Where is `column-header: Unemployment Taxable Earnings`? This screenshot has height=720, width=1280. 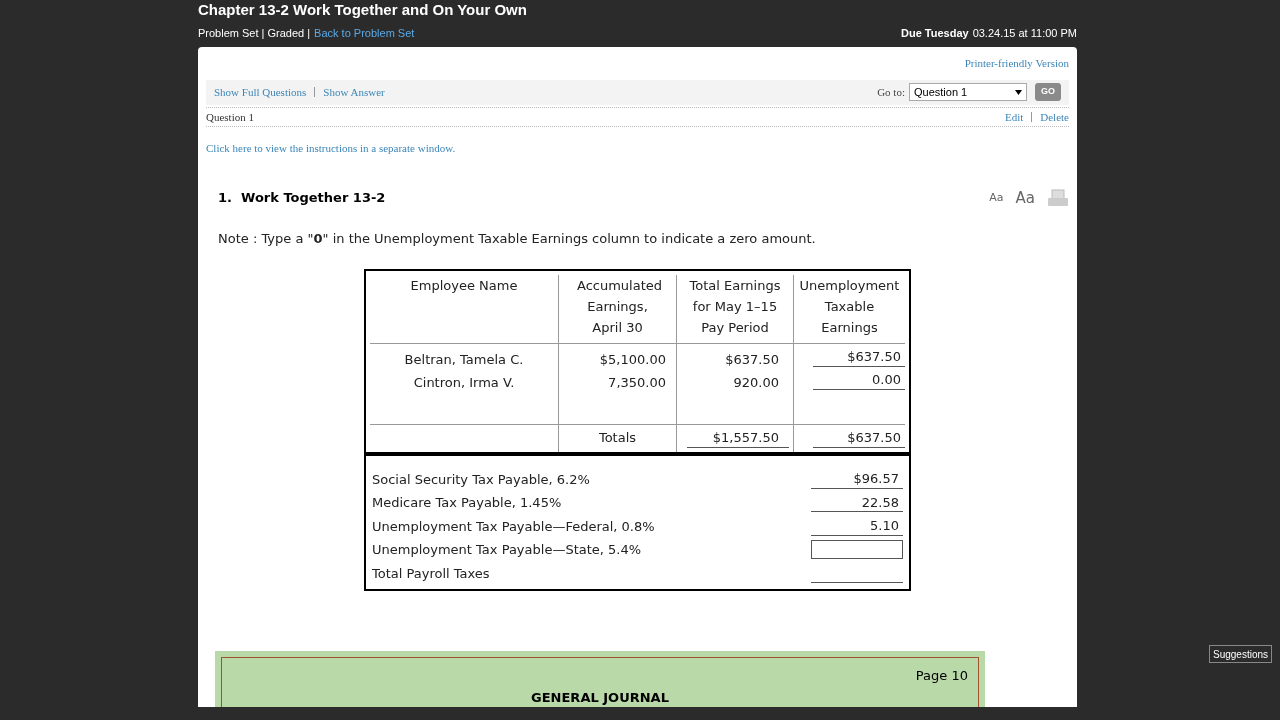
column-header: Unemployment Taxable Earnings is located at coordinates (849, 308).